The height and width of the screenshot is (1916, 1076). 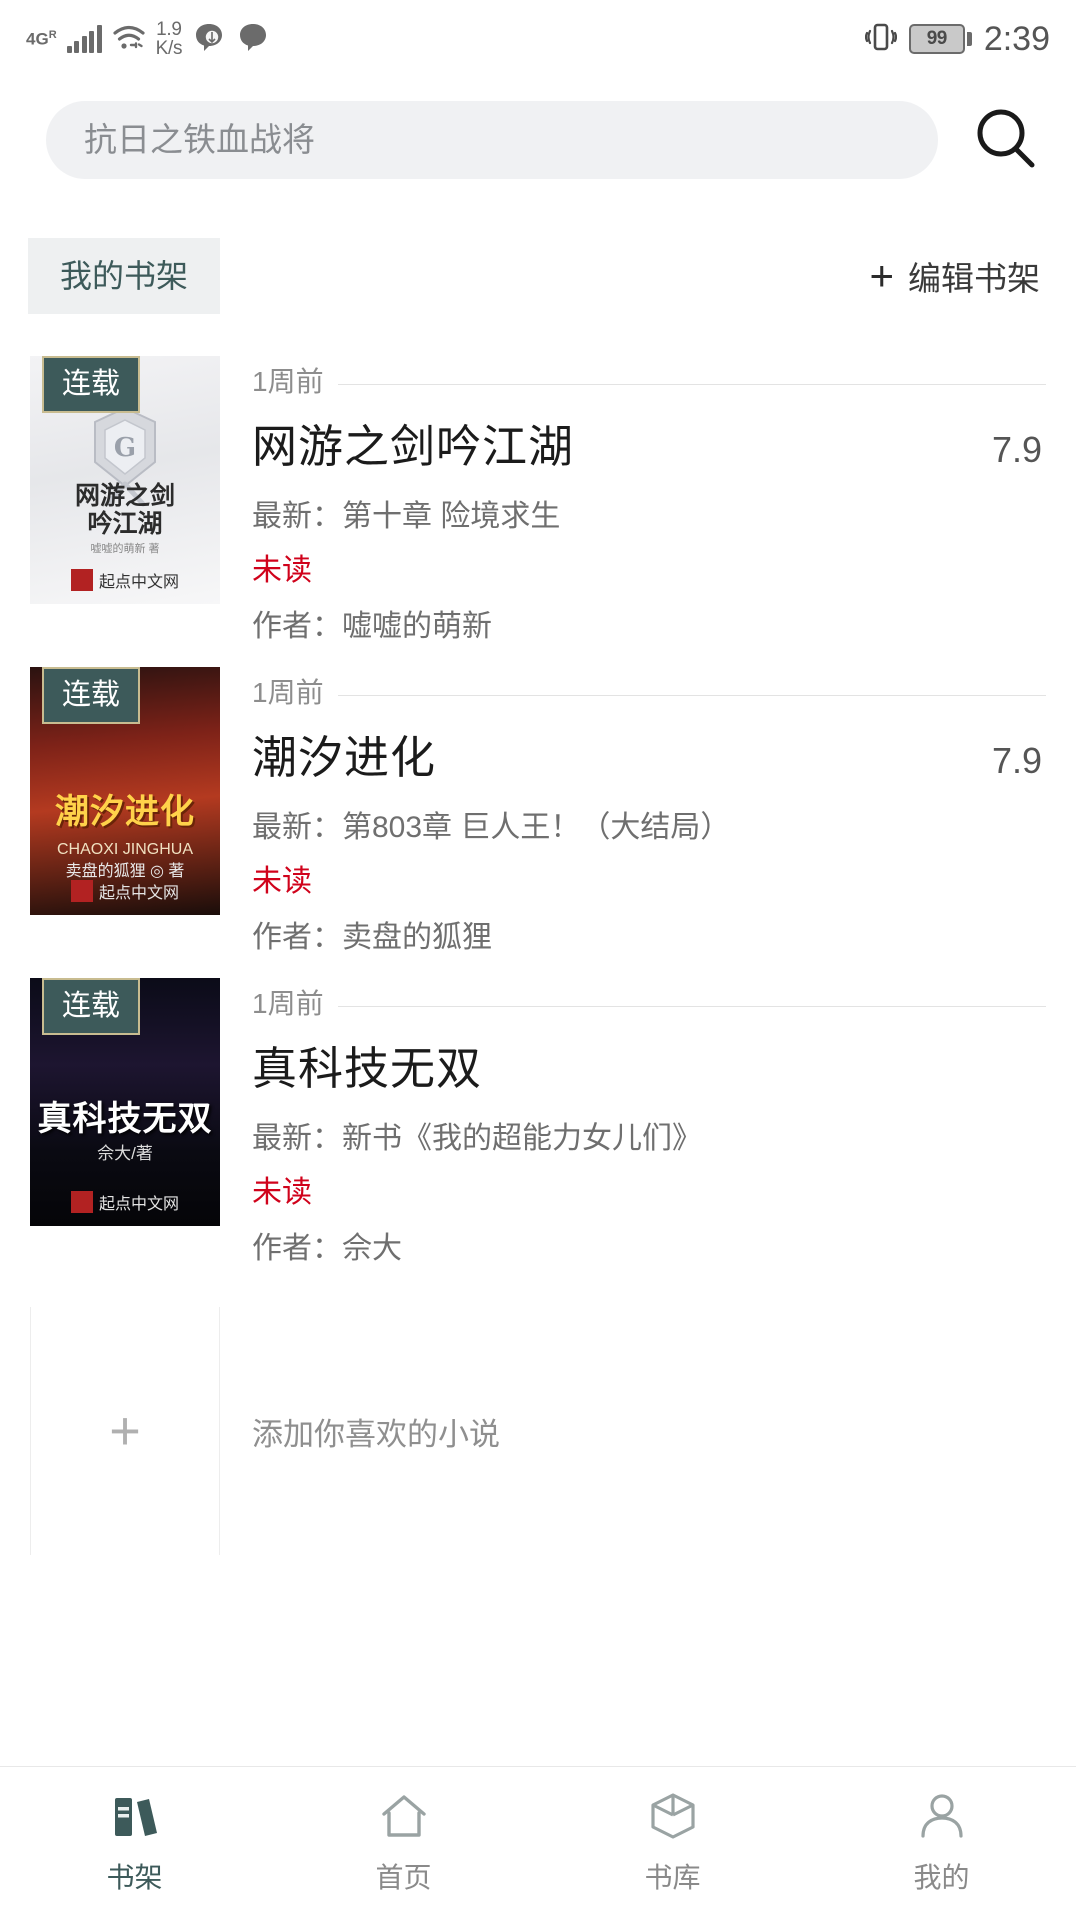 What do you see at coordinates (372, 626) in the screenshot?
I see `book-author: 作者：嘘嘘的萌新` at bounding box center [372, 626].